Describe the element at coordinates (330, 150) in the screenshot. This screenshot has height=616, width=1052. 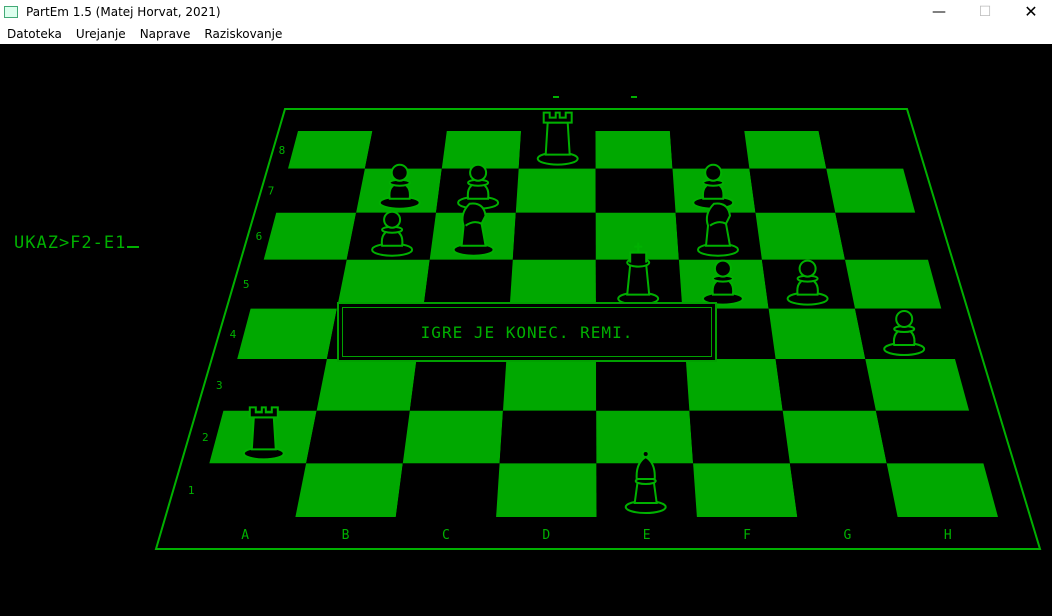
I see `square-a8` at that location.